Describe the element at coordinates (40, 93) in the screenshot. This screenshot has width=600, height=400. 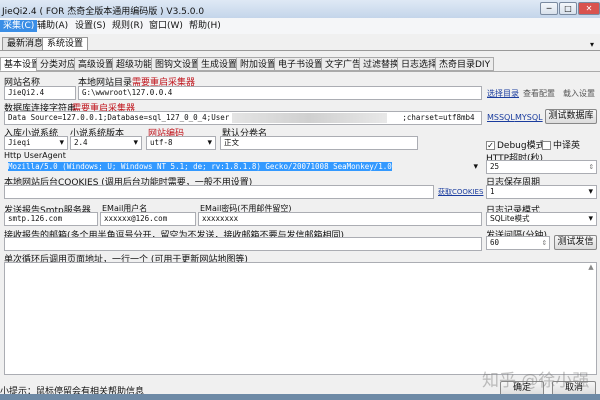
I see `site-name-input: JieQi2.4` at that location.